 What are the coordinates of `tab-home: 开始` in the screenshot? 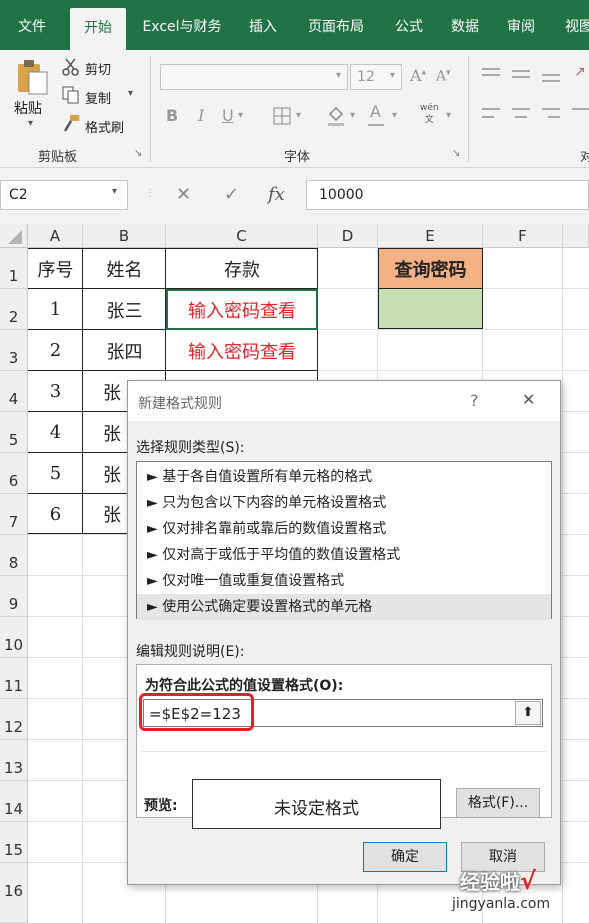 It's located at (98, 29).